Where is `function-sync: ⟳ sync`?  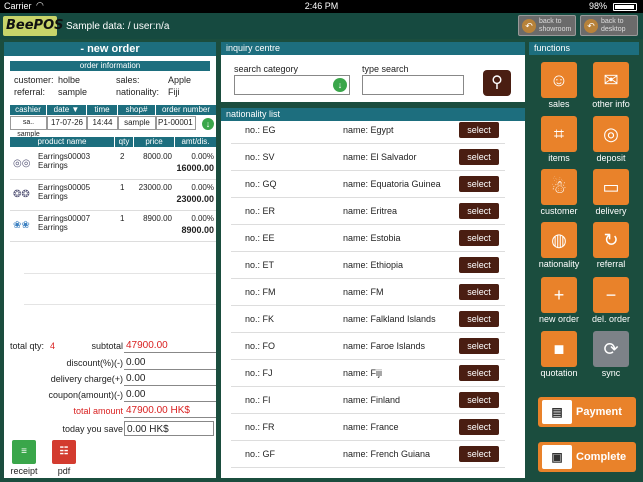 function-sync: ⟳ sync is located at coordinates (611, 356).